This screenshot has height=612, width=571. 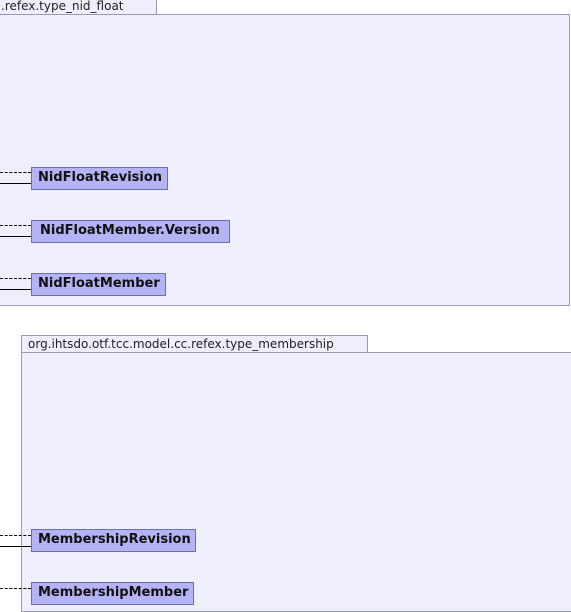 I want to click on class-name: NidFloatMember.Version, so click(x=130, y=230).